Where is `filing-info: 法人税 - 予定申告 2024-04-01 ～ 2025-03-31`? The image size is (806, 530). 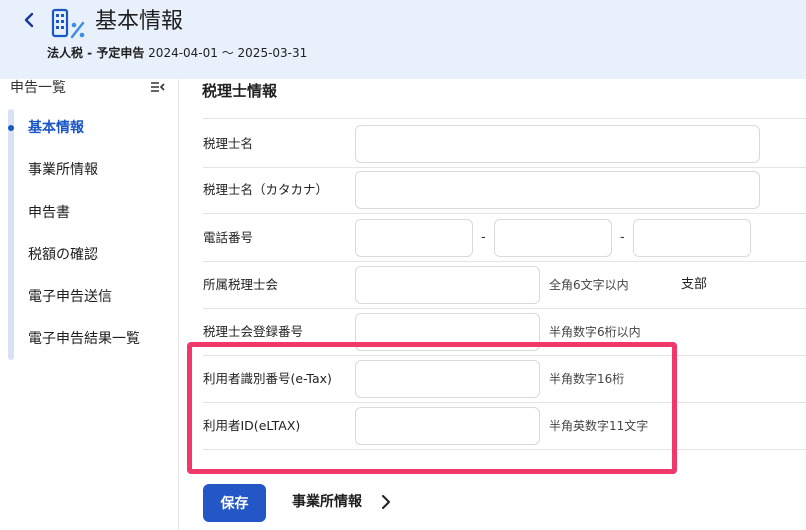 filing-info: 法人税 - 予定申告 2024-04-01 ～ 2025-03-31 is located at coordinates (177, 53).